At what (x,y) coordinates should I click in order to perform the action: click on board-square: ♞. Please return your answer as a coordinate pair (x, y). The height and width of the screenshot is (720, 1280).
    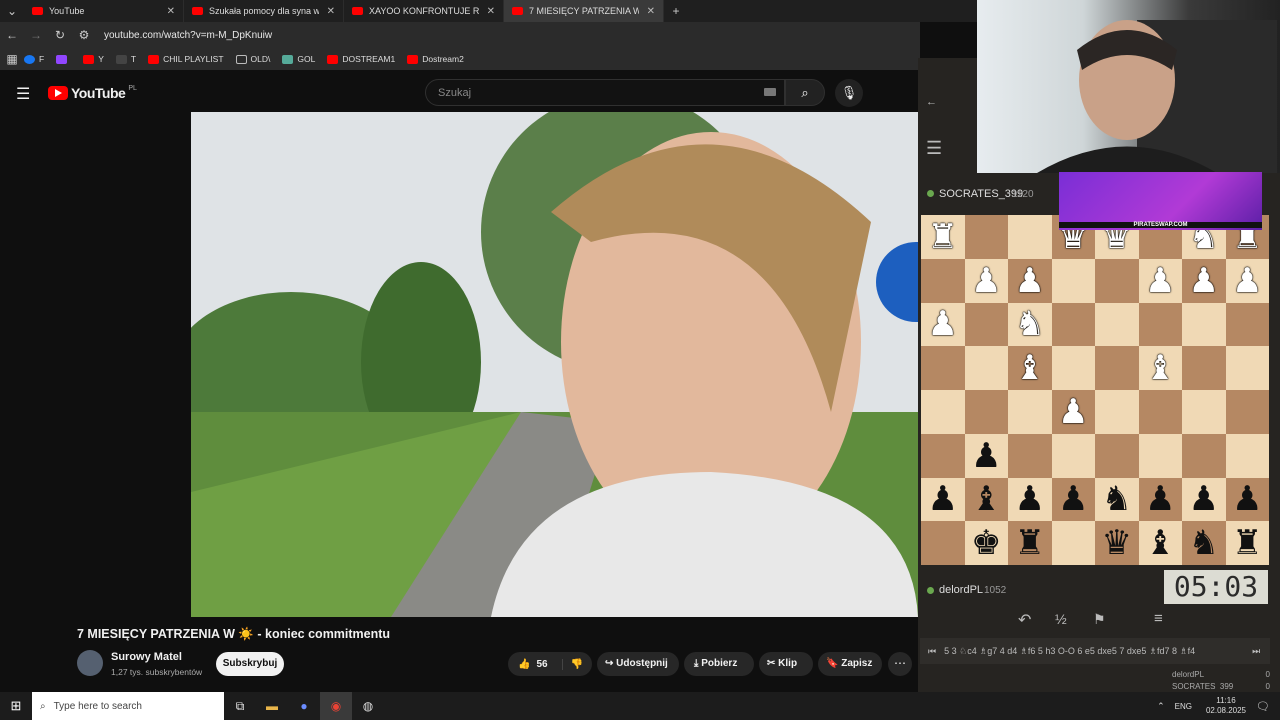
    Looking at the image, I should click on (1204, 543).